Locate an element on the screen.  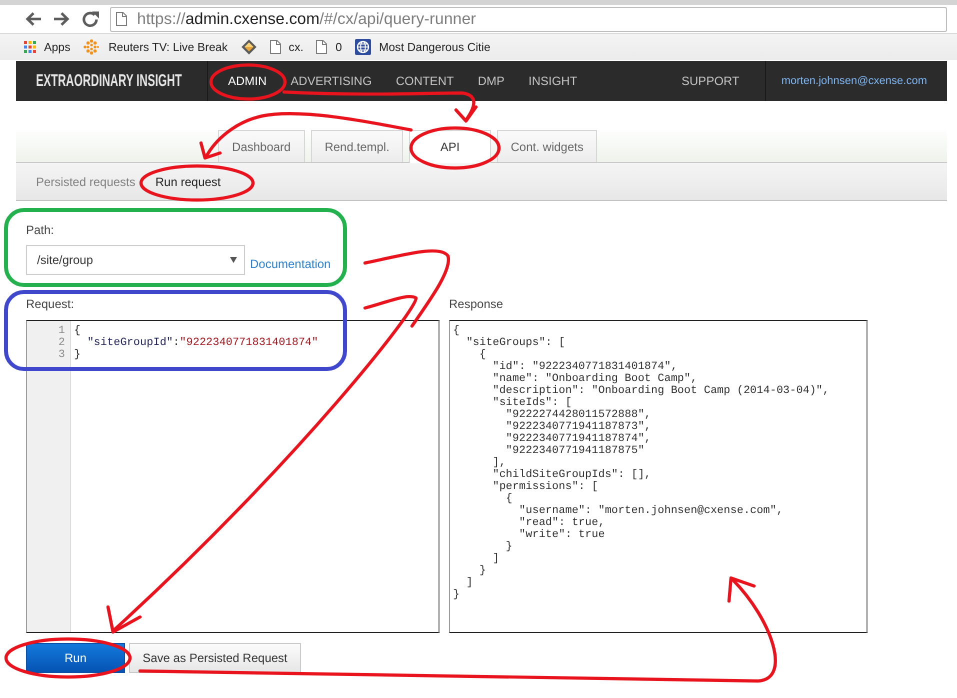
code-line: "9222274428011572888", is located at coordinates (578, 415).